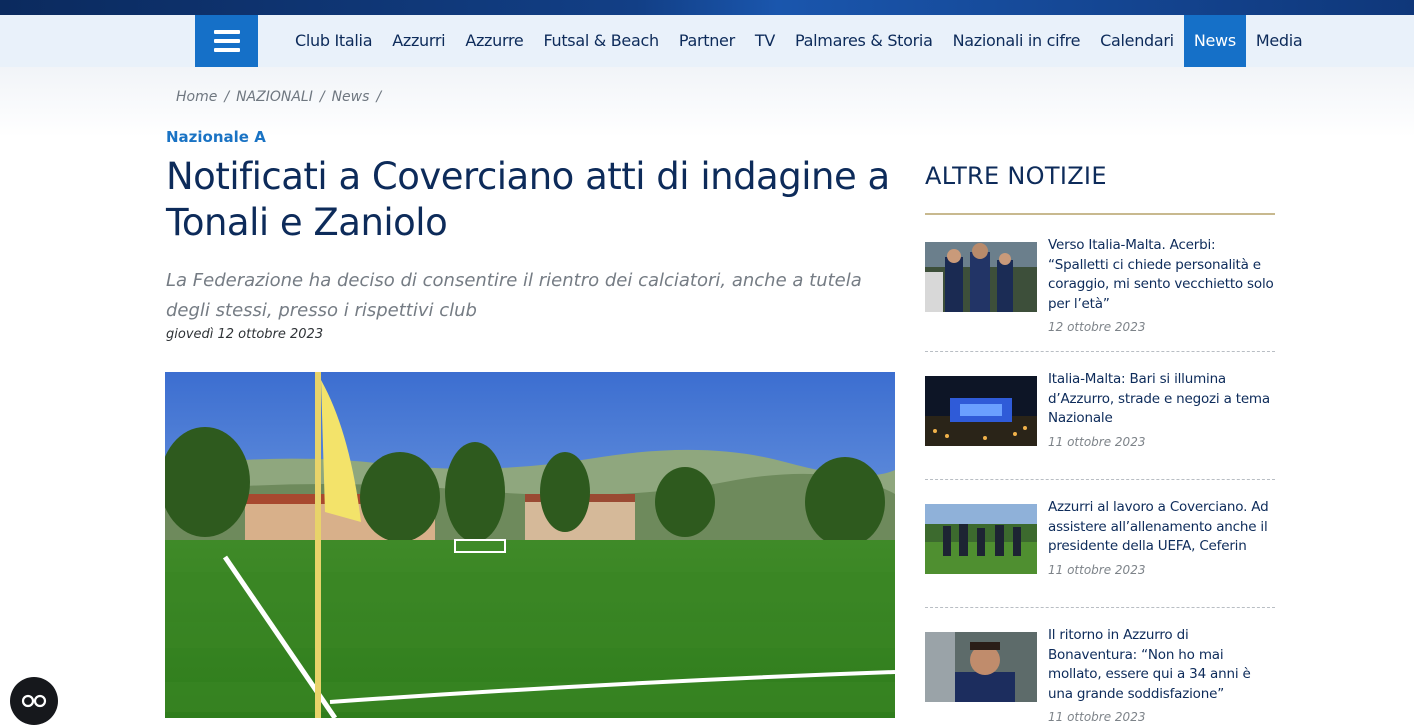 The height and width of the screenshot is (725, 1414). What do you see at coordinates (418, 41) in the screenshot?
I see `nav-item-azzurri: Azzurri` at bounding box center [418, 41].